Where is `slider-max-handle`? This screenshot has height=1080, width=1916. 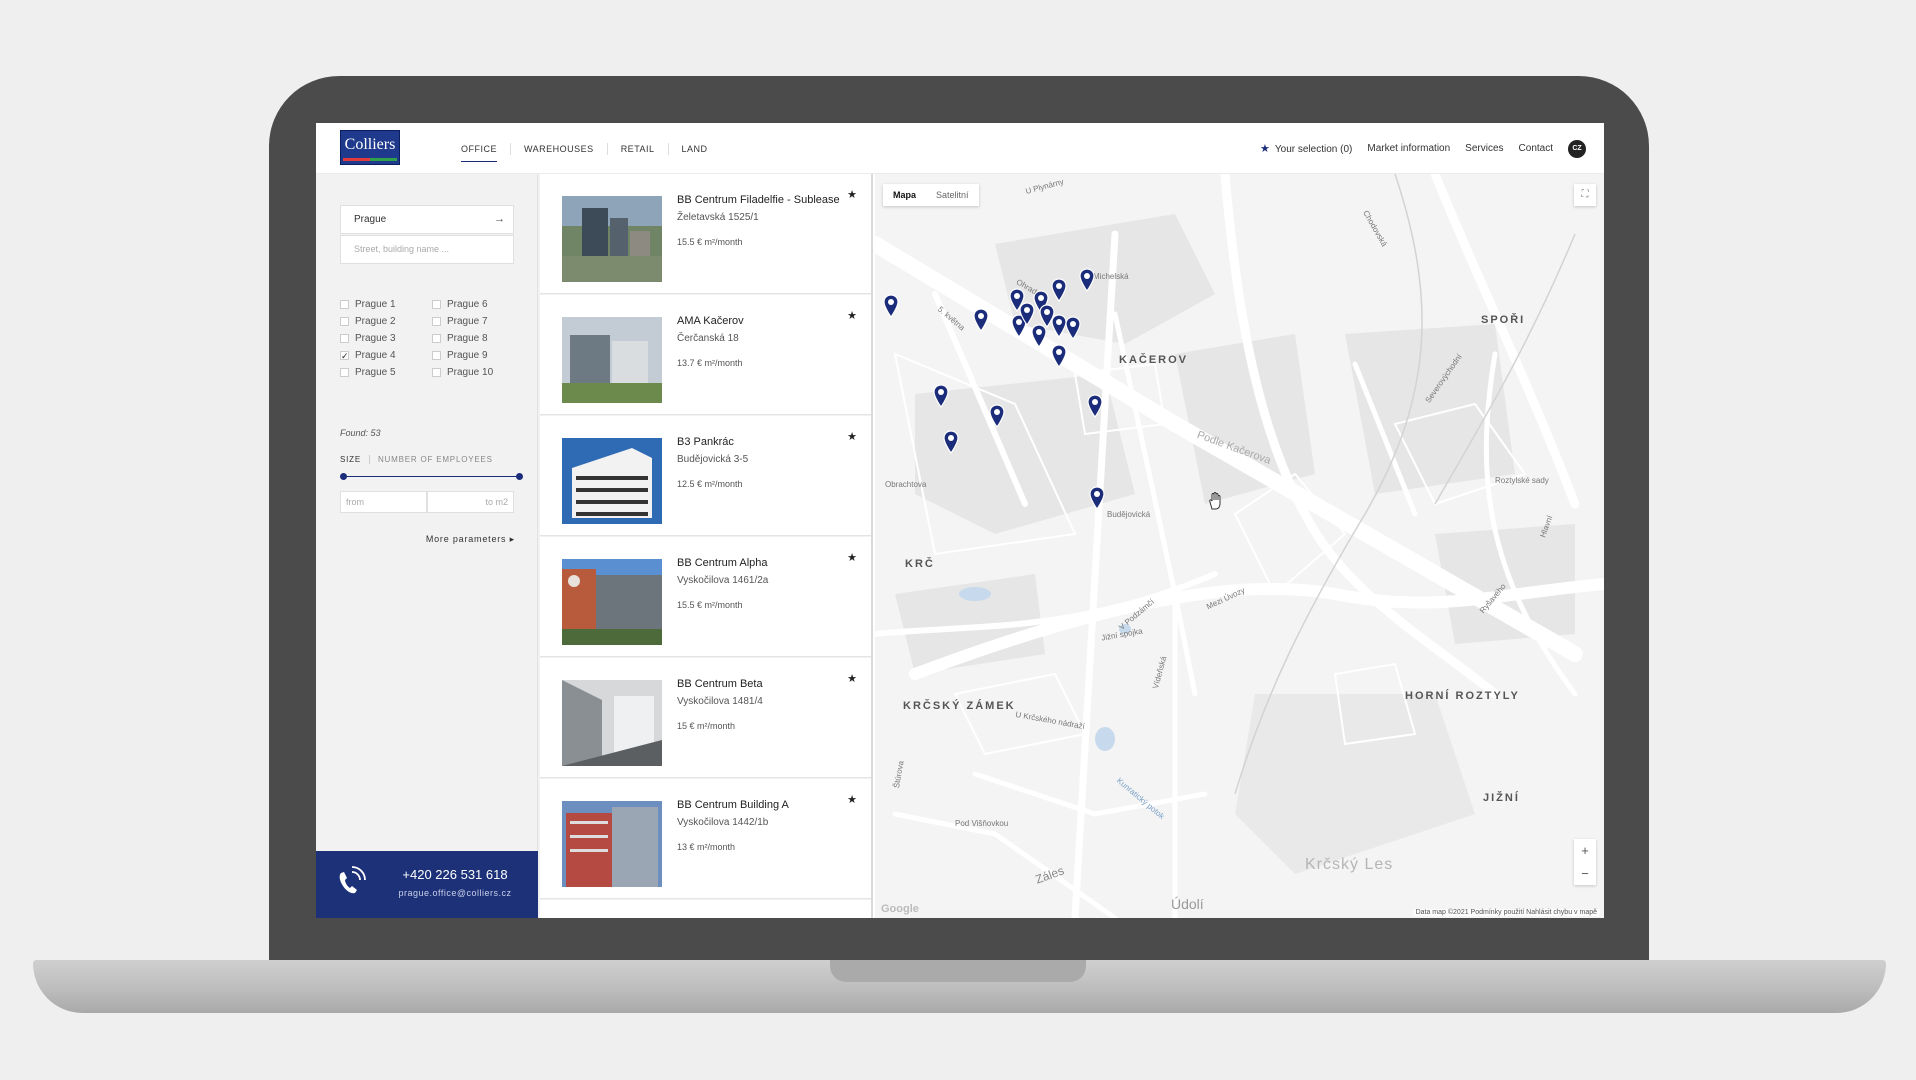 slider-max-handle is located at coordinates (519, 476).